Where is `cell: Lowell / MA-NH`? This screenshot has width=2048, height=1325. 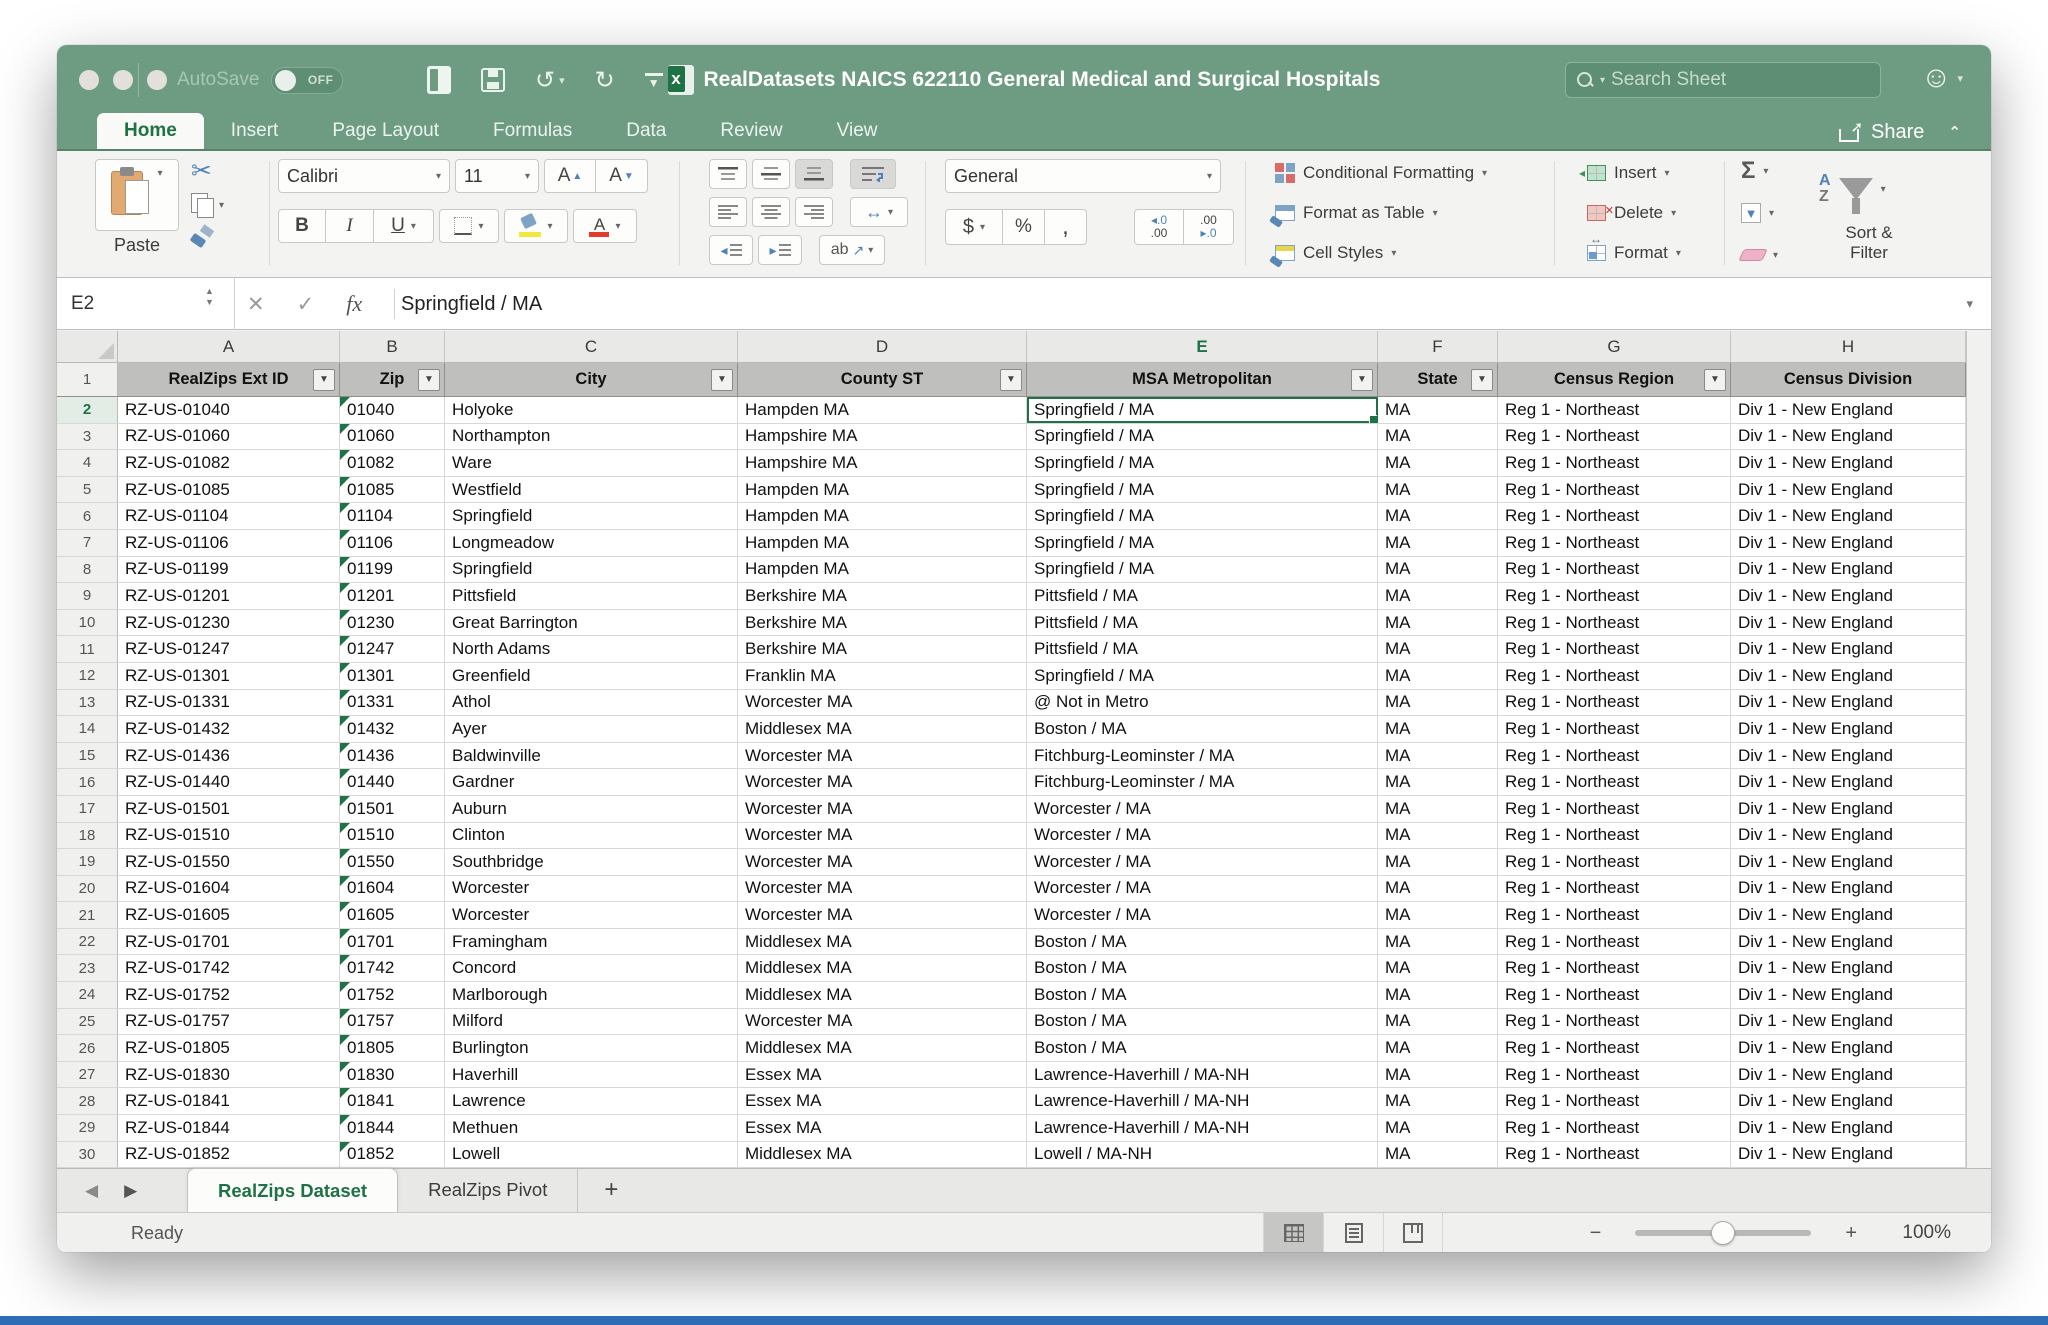 cell: Lowell / MA-NH is located at coordinates (1202, 1154).